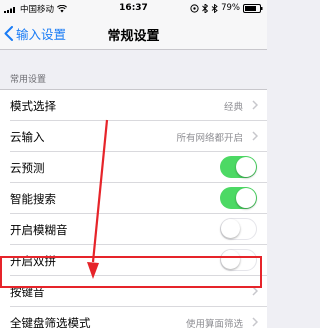  What do you see at coordinates (209, 138) in the screenshot?
I see `row-value: 所有网络都开启` at bounding box center [209, 138].